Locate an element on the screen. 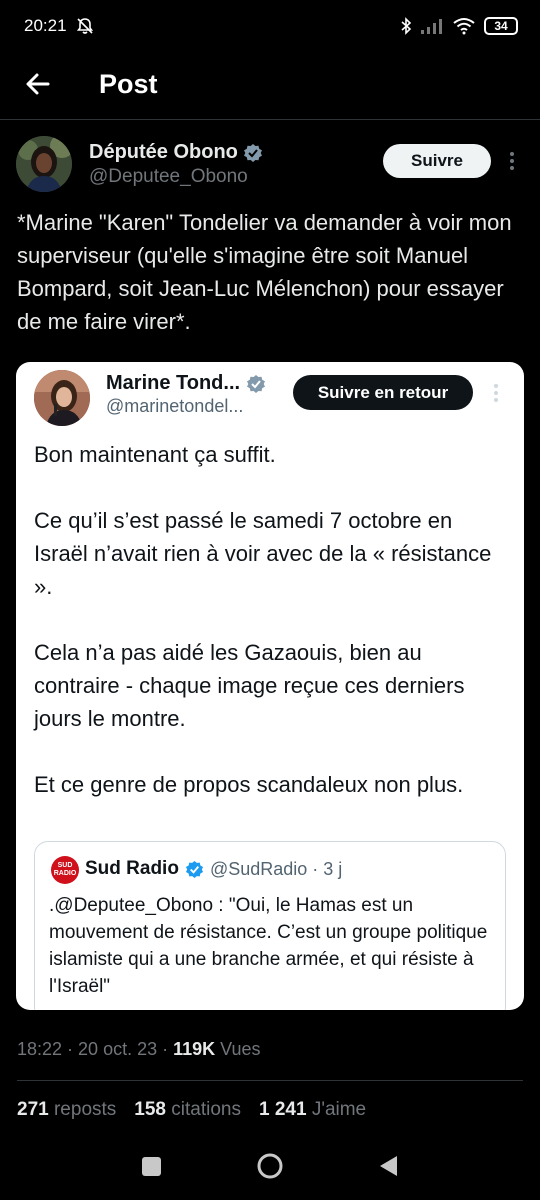  nested-quote-header: Sud Radio @SudRadio · 3 j is located at coordinates (213, 869).